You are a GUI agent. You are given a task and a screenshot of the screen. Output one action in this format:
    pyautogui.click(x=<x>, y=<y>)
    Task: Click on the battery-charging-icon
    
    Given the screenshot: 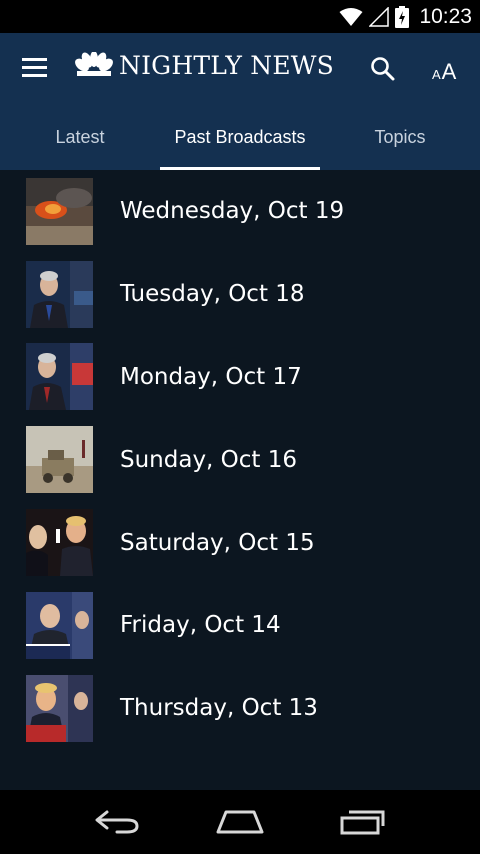 What is the action you would take?
    pyautogui.click(x=402, y=16)
    